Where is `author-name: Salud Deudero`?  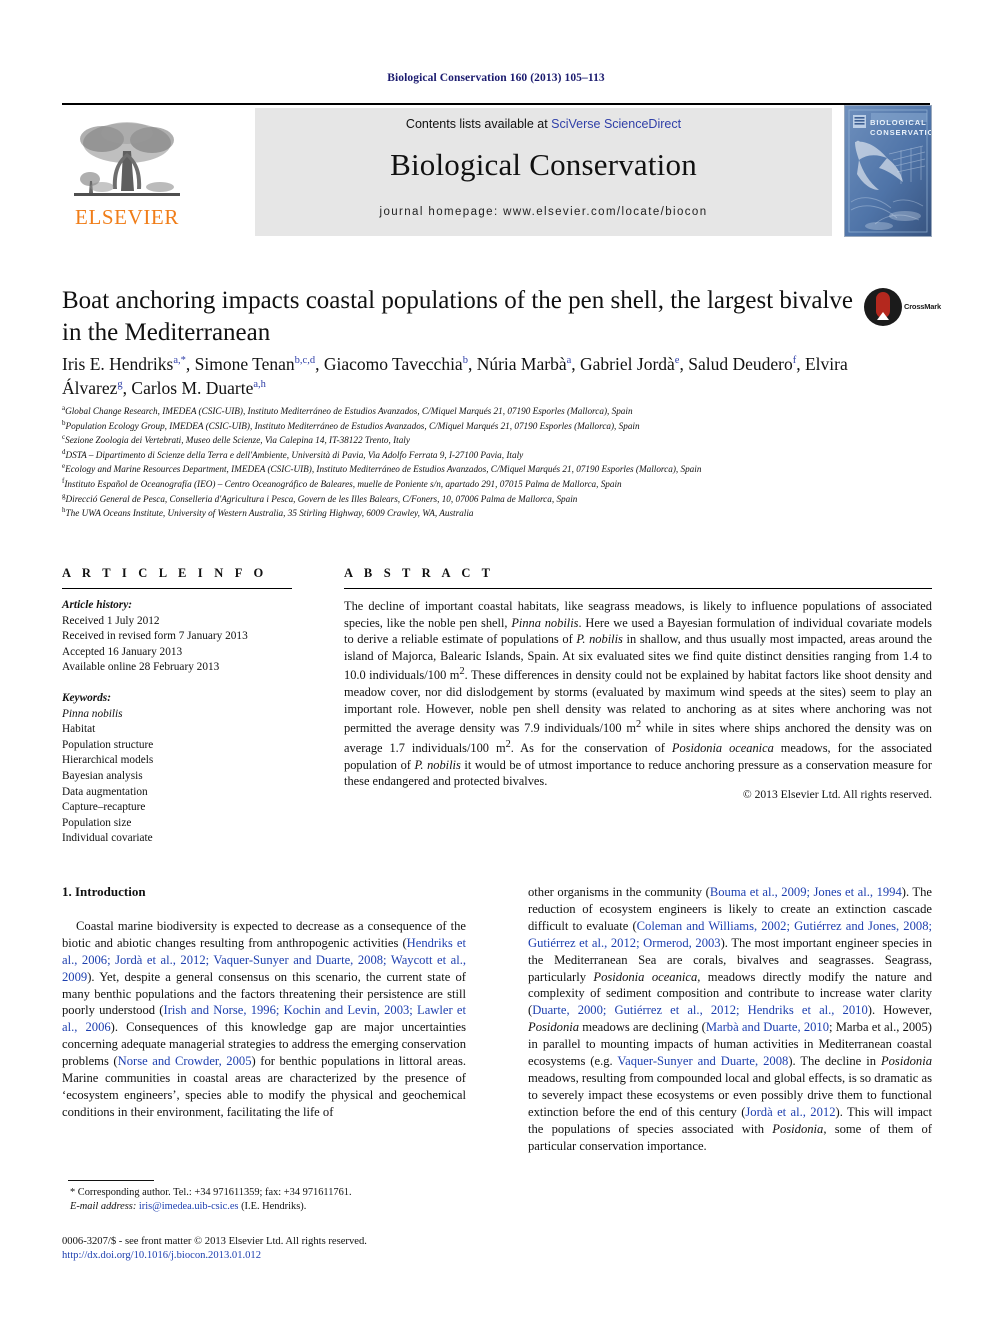
author-name: Salud Deudero is located at coordinates (740, 364).